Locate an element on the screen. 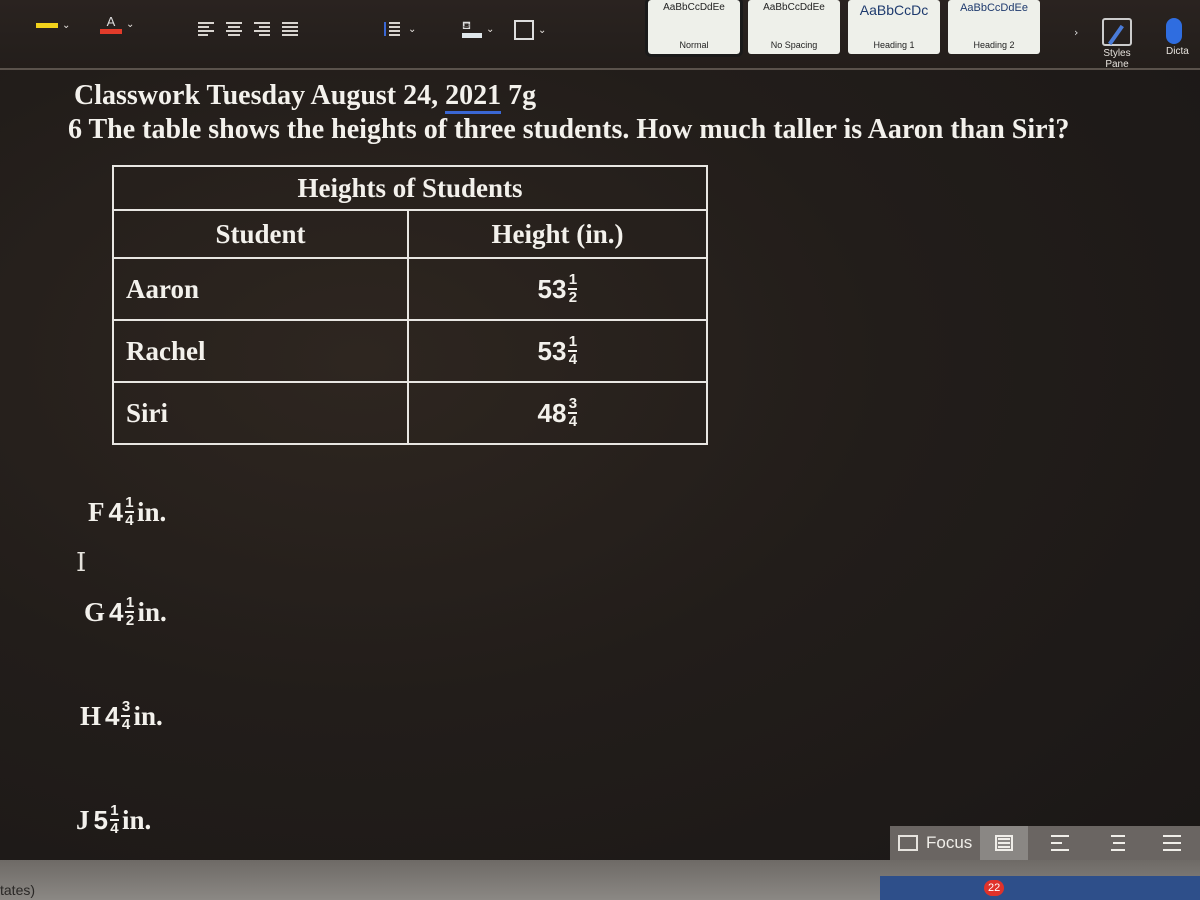 Image resolution: width=1200 pixels, height=900 pixels. height-value: 53 12 is located at coordinates (557, 289).